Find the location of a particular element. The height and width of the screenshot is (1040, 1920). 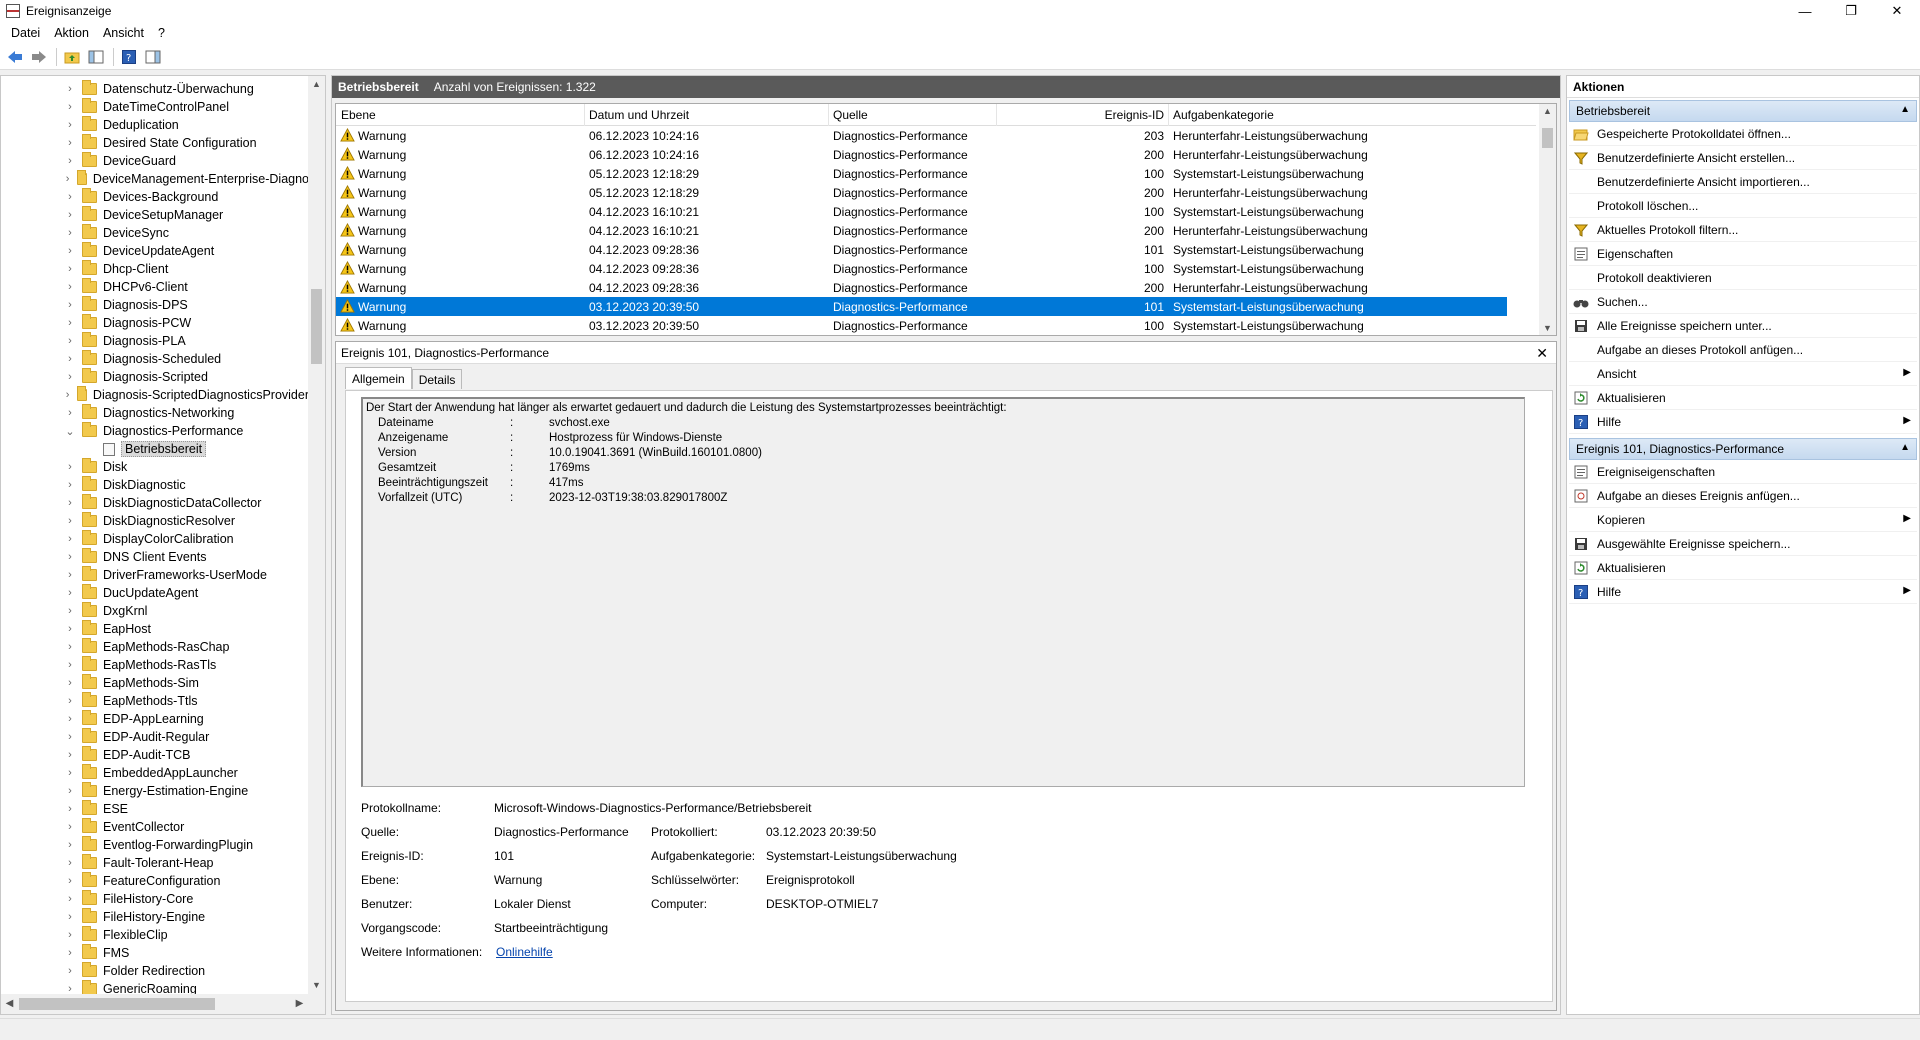

maximize-button: ❐ is located at coordinates (1851, 11).